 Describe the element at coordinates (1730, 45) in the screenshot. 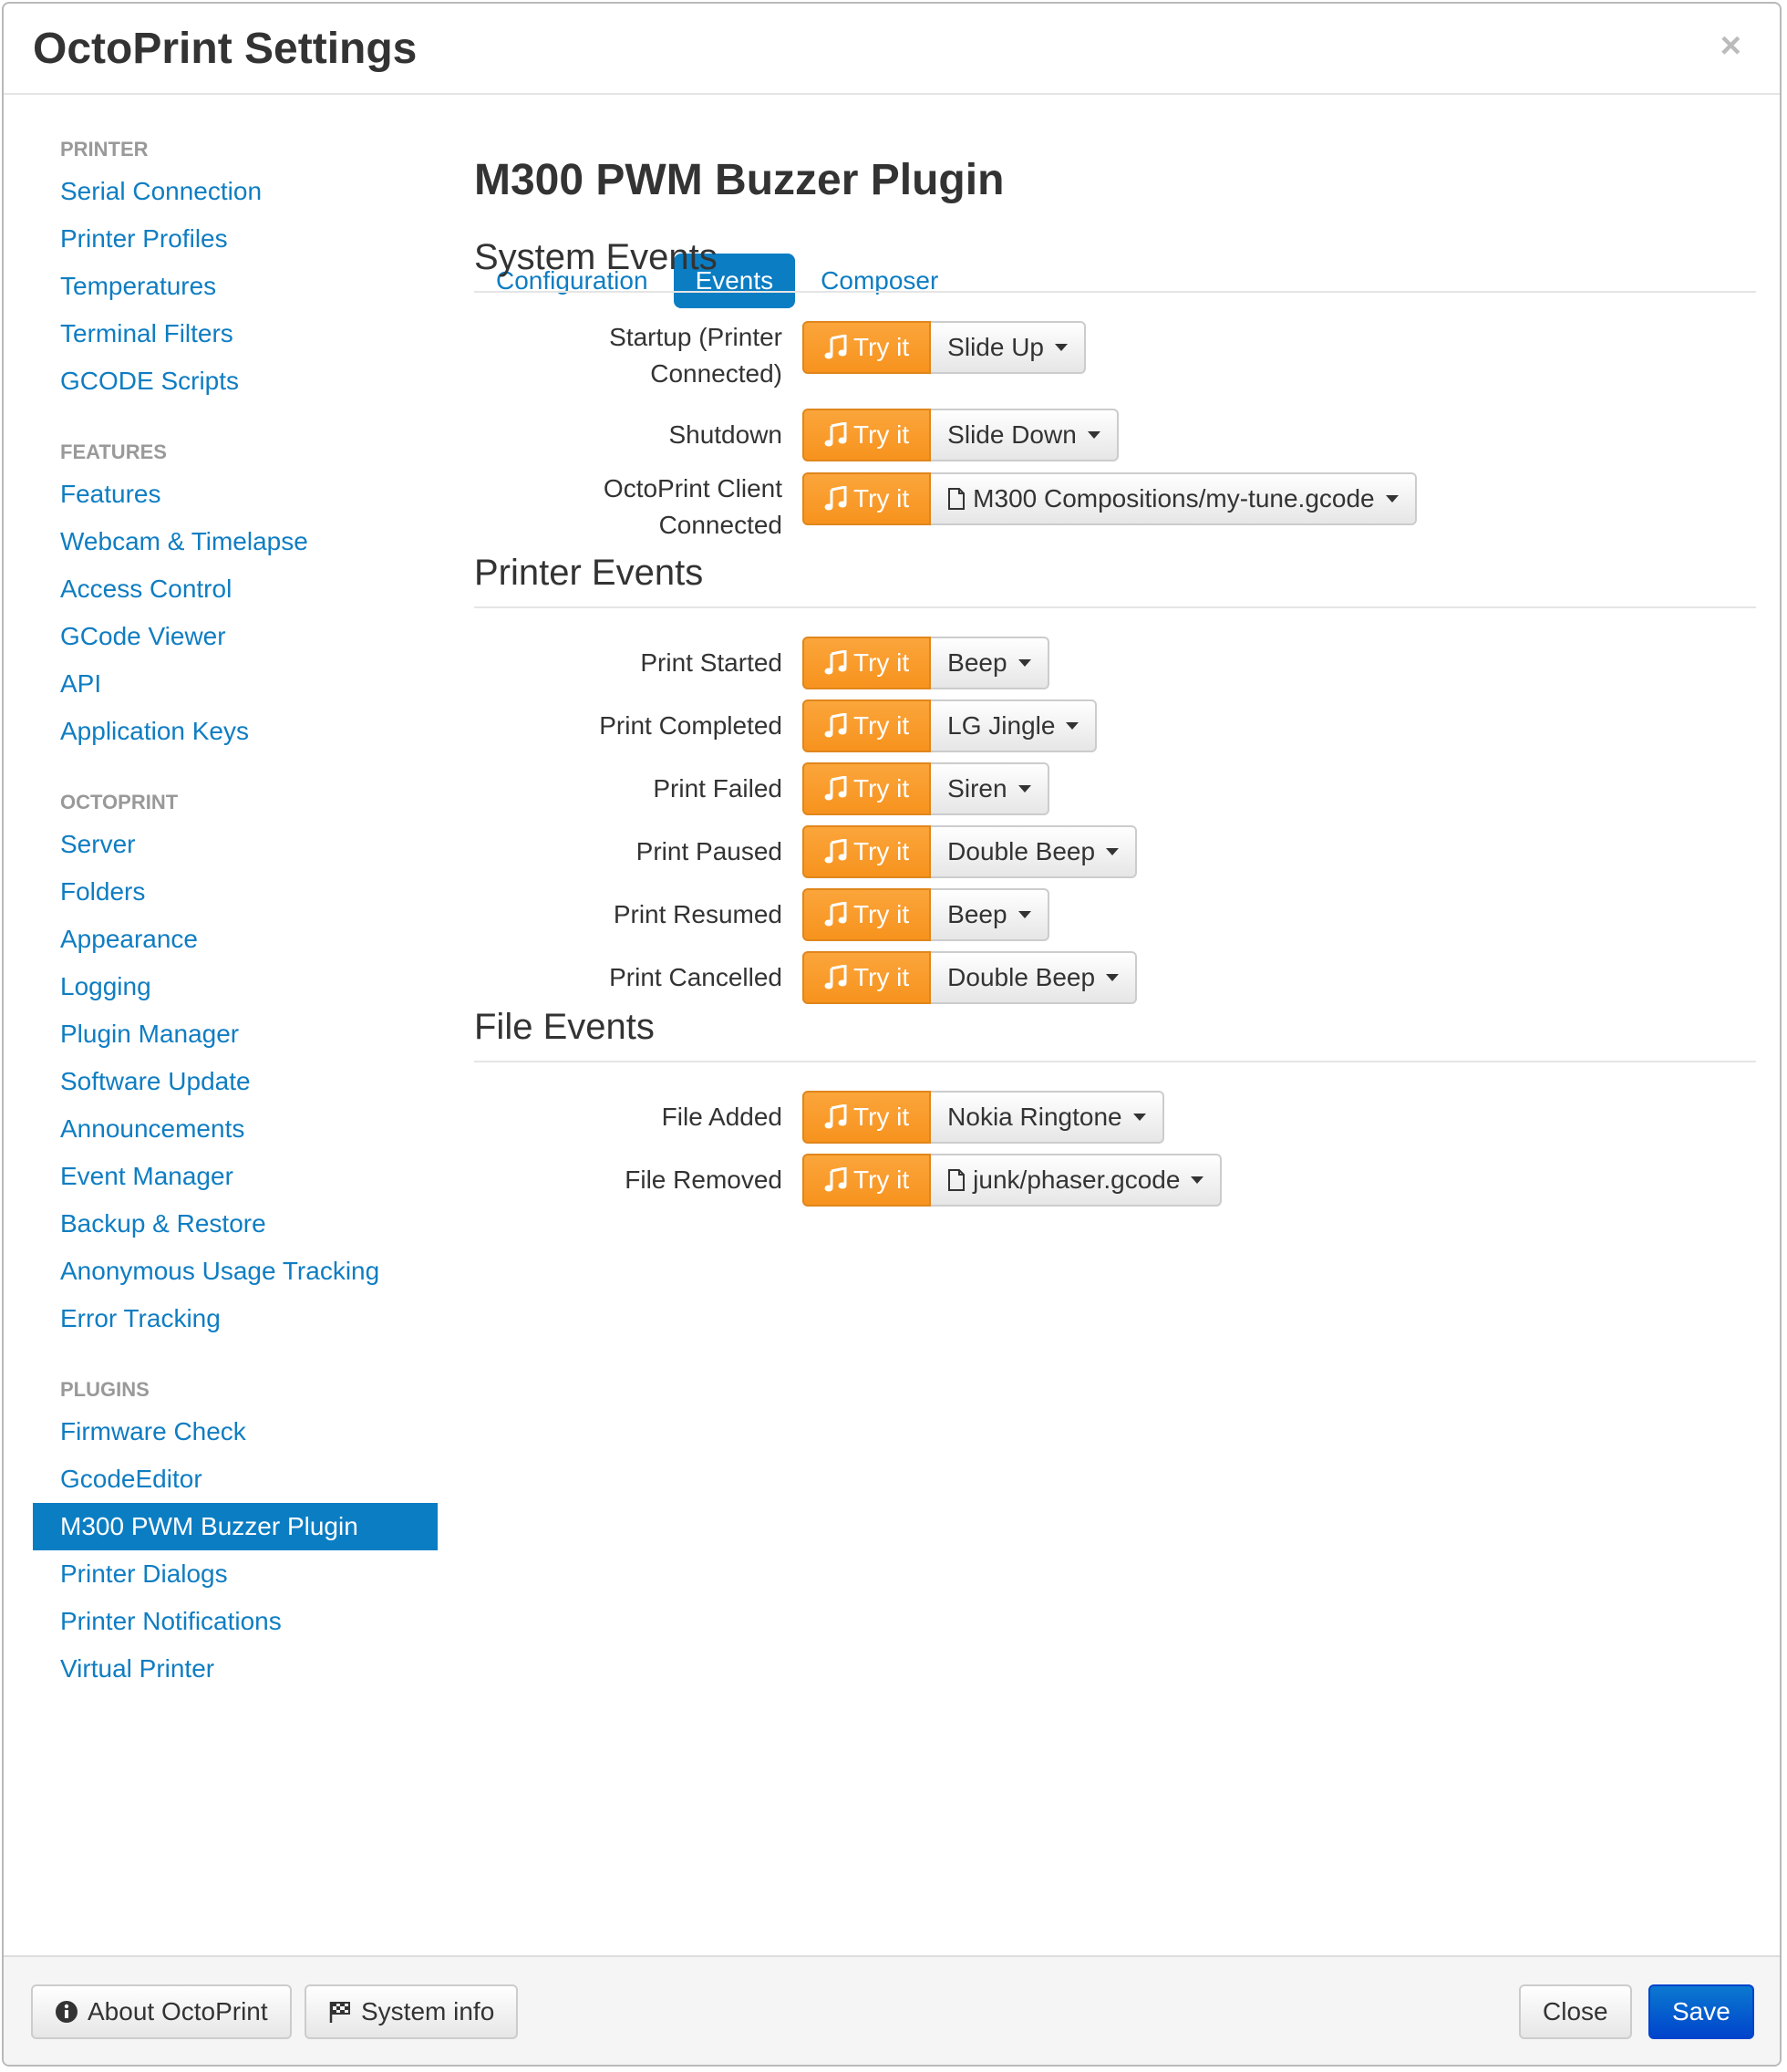

I see `close-icon: ×` at that location.